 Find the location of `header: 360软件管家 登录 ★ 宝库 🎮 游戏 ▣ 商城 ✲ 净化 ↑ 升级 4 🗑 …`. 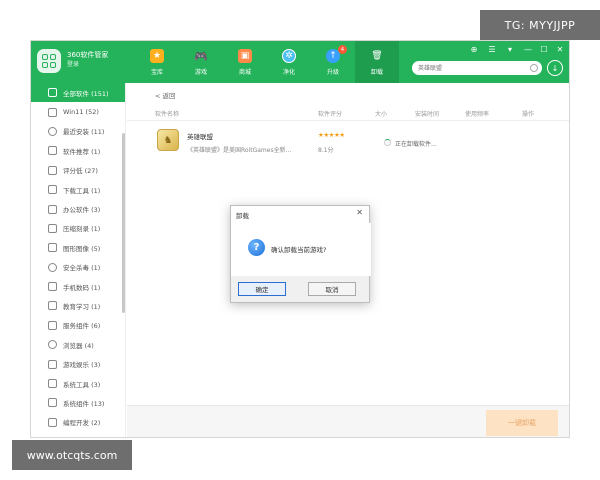

header: 360软件管家 登录 ★ 宝库 🎮 游戏 ▣ 商城 ✲ 净化 ↑ 升级 4 🗑 … is located at coordinates (300, 62).